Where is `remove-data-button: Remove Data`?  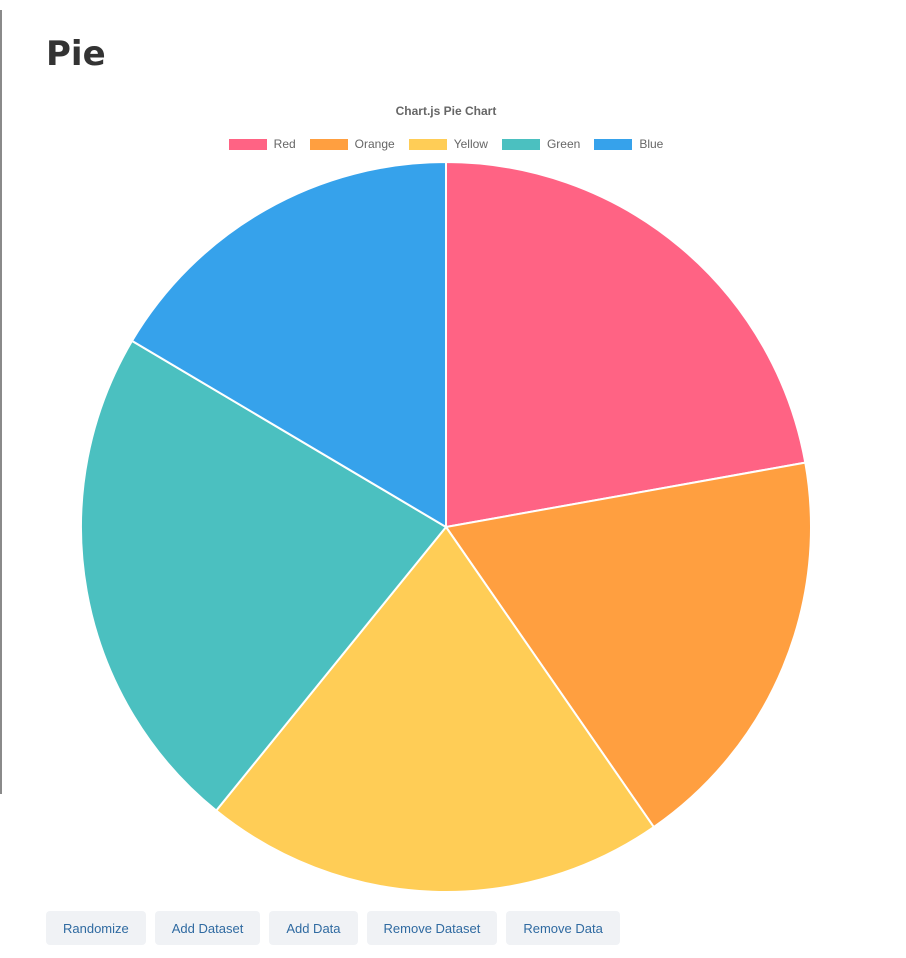
remove-data-button: Remove Data is located at coordinates (563, 928).